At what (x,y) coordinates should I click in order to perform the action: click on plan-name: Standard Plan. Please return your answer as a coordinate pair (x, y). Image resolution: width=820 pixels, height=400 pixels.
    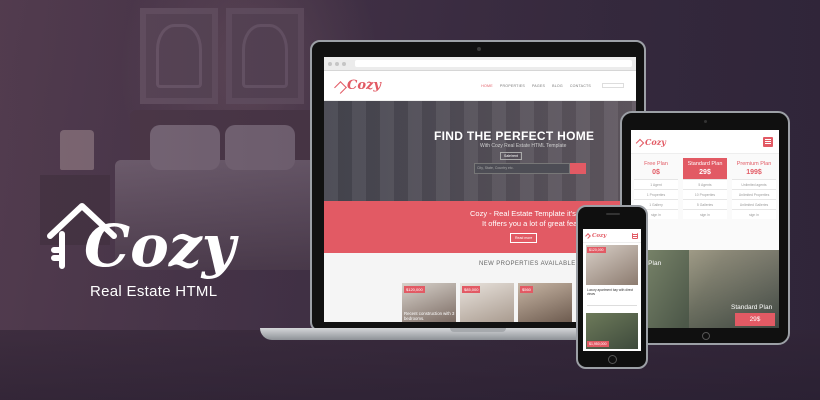
    Looking at the image, I should click on (705, 164).